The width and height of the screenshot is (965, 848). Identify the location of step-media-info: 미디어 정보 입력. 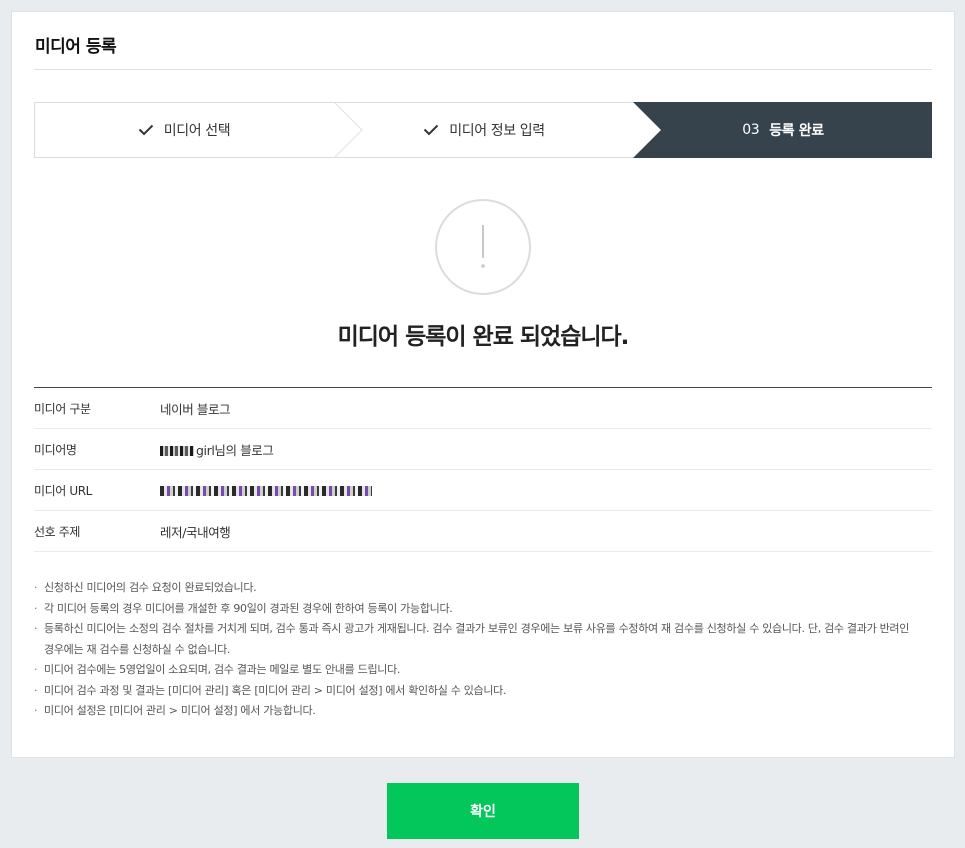
(484, 130).